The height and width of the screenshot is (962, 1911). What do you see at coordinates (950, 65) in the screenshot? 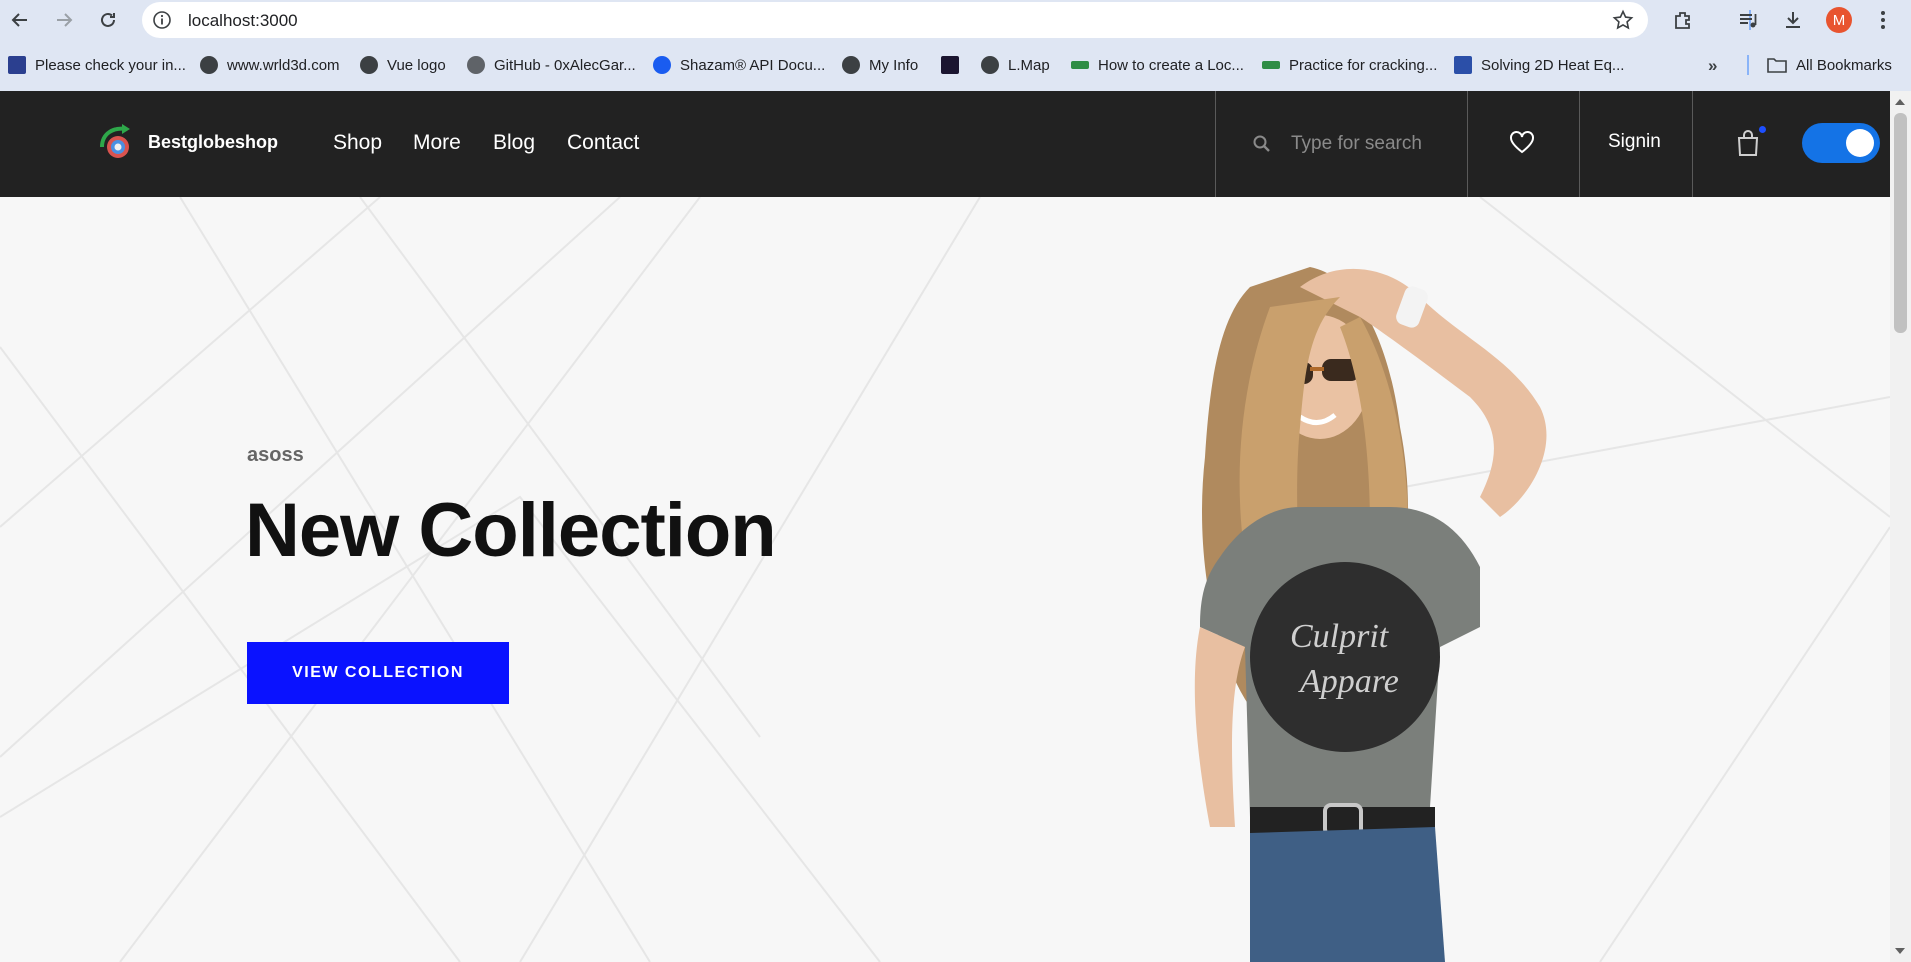
I see `ui-icon` at bounding box center [950, 65].